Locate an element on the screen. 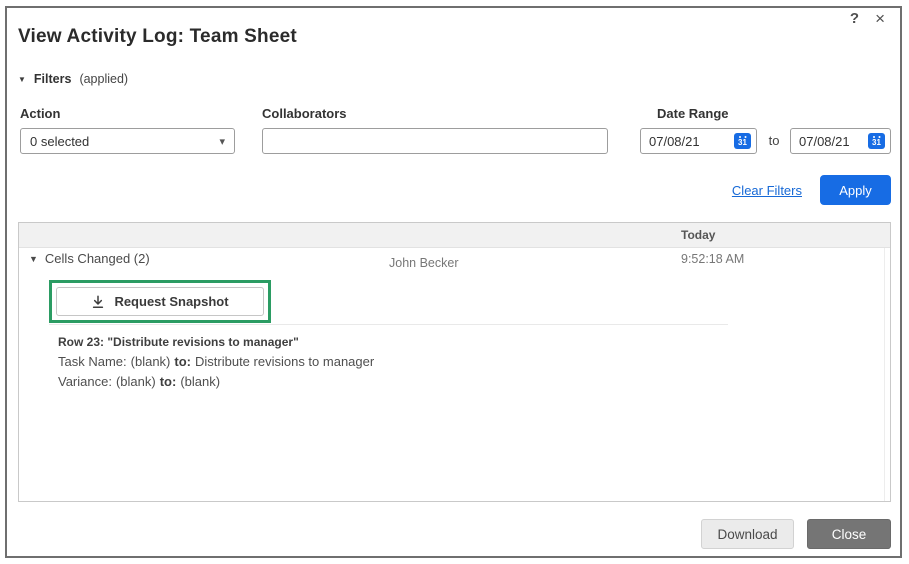 This screenshot has height=564, width=909. filters-status: (applied) is located at coordinates (104, 79).